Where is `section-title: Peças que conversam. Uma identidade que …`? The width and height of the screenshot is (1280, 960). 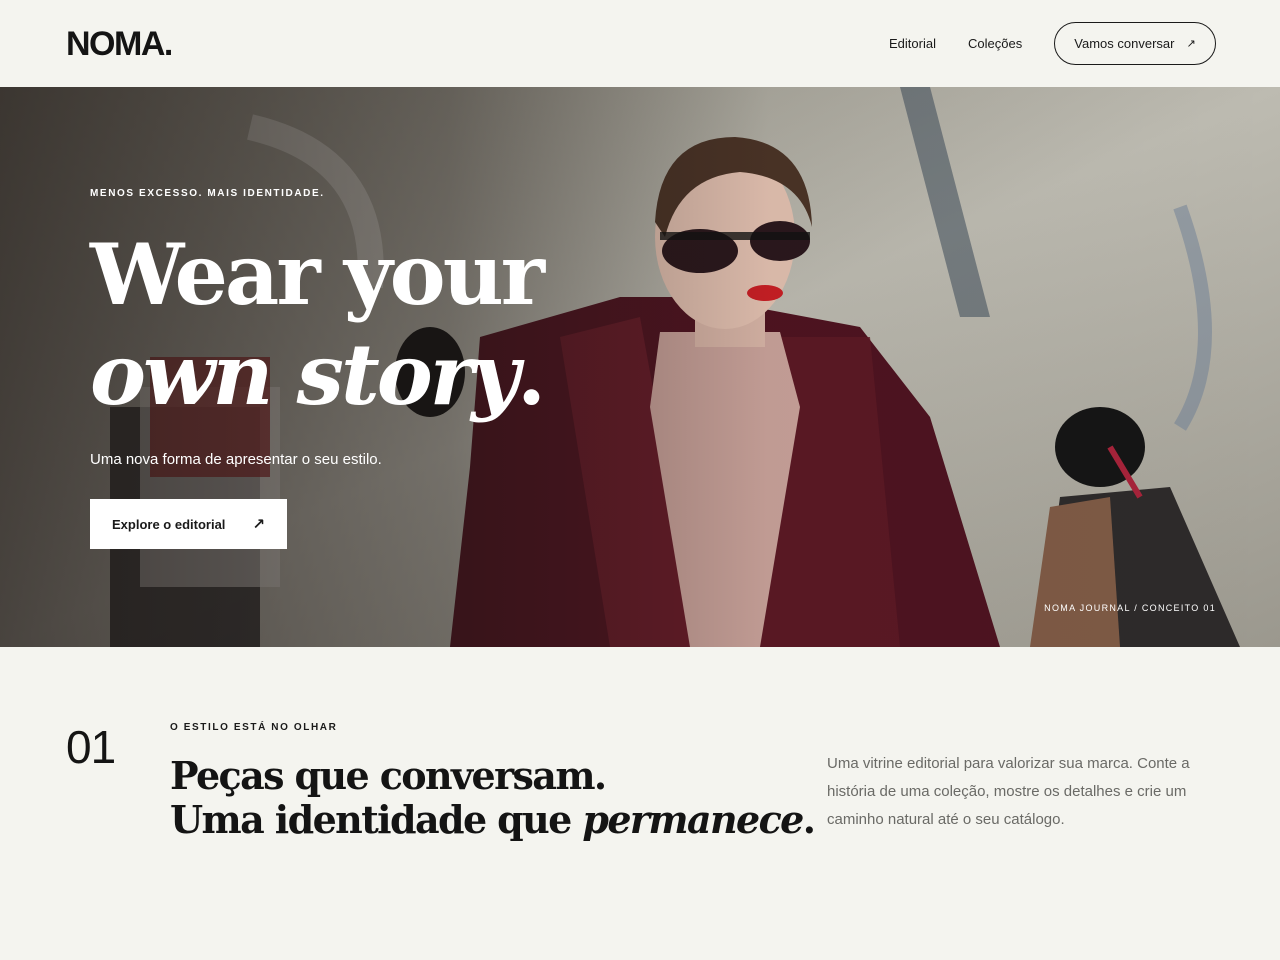
section-title: Peças que conversam. Uma identidade que … is located at coordinates (493, 797).